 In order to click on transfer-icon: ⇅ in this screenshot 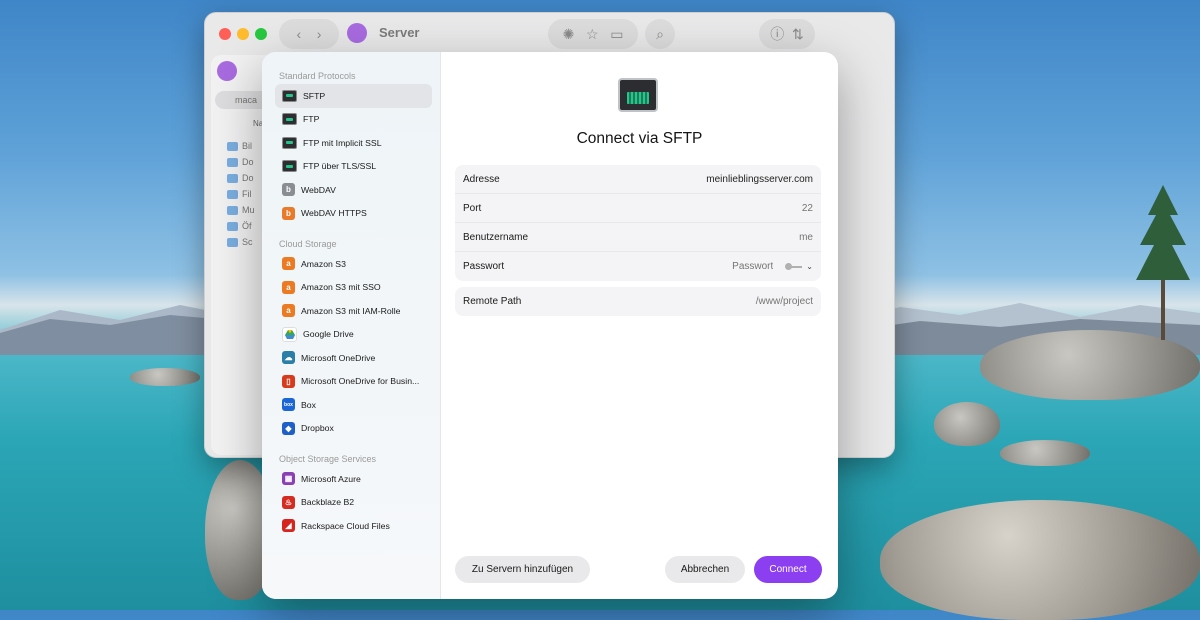, I will do `click(798, 34)`.